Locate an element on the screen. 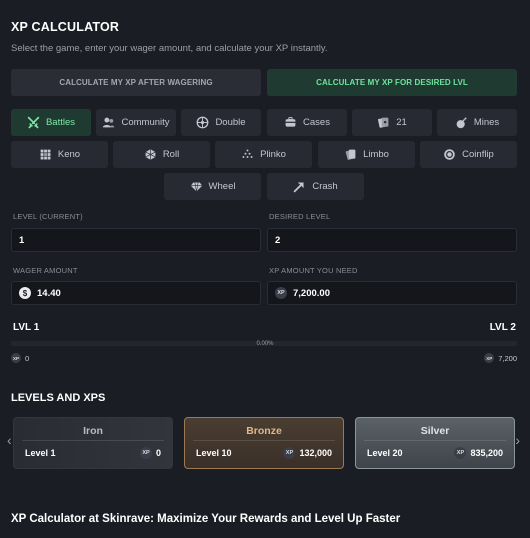 The height and width of the screenshot is (538, 530). game-button-21: 21 is located at coordinates (392, 122).